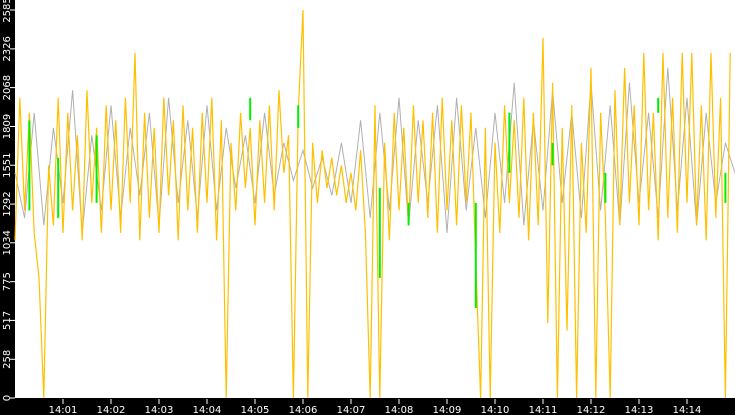 The image size is (735, 415). I want to click on y-tick-label: 1551, so click(7, 164).